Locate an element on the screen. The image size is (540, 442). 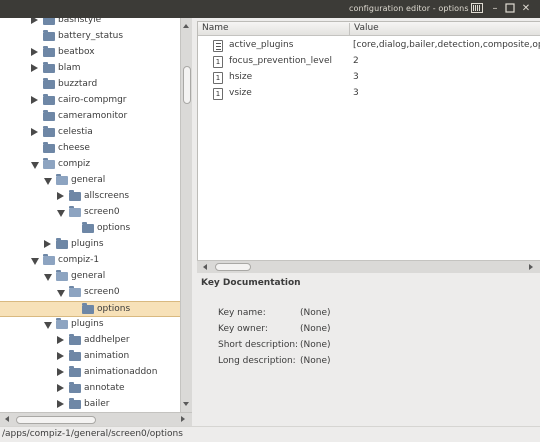
tree-item: bailer is located at coordinates (90, 404).